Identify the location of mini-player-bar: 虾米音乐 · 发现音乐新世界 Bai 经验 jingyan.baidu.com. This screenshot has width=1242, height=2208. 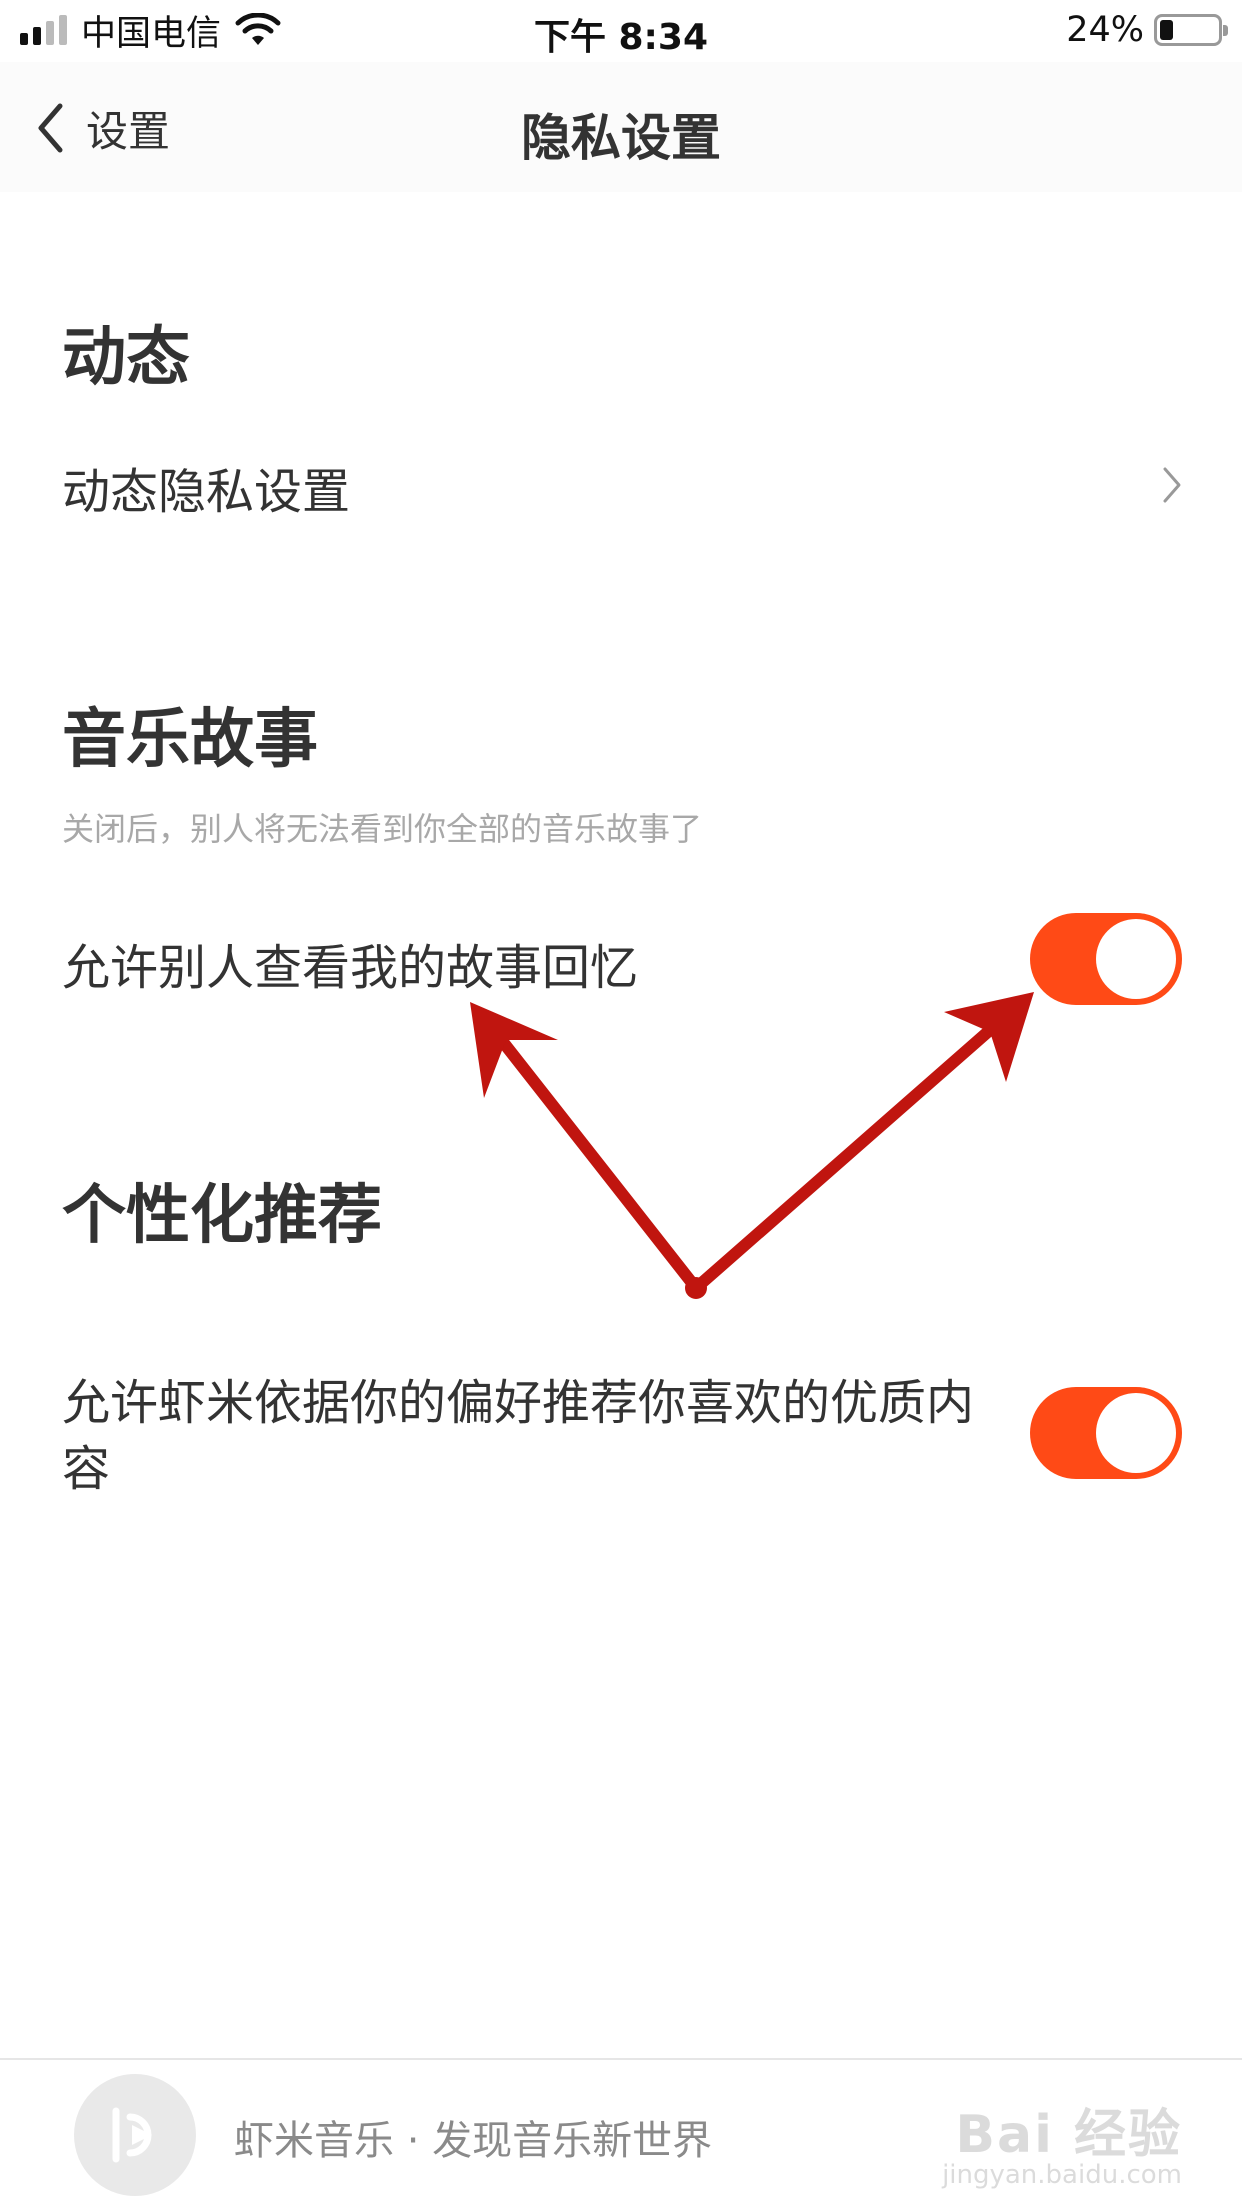
(621, 2133).